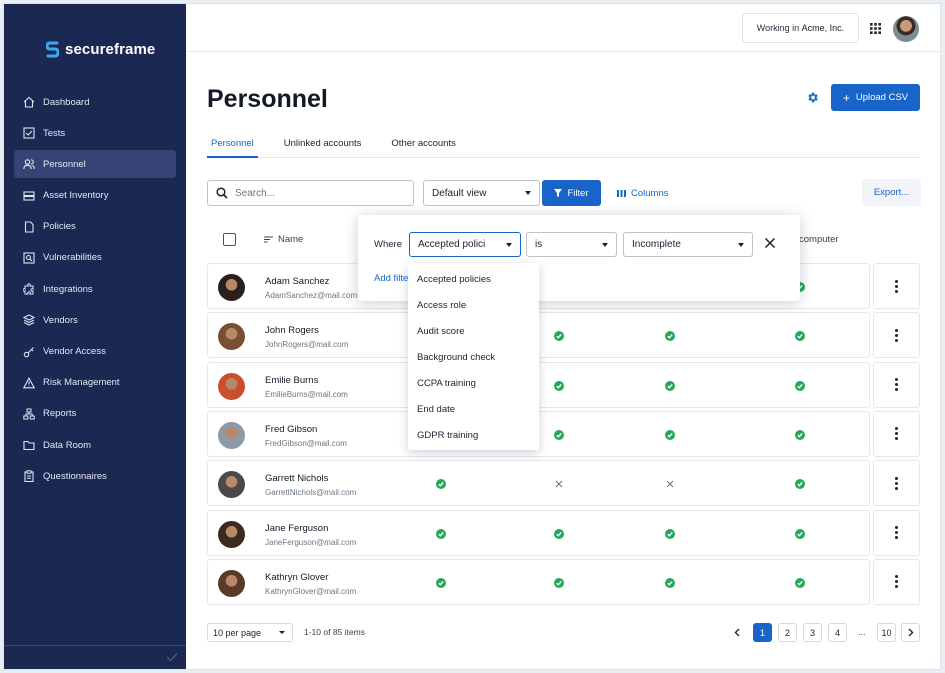 The width and height of the screenshot is (945, 673). Describe the element at coordinates (473, 383) in the screenshot. I see `dropdown-option: CCPA training` at that location.